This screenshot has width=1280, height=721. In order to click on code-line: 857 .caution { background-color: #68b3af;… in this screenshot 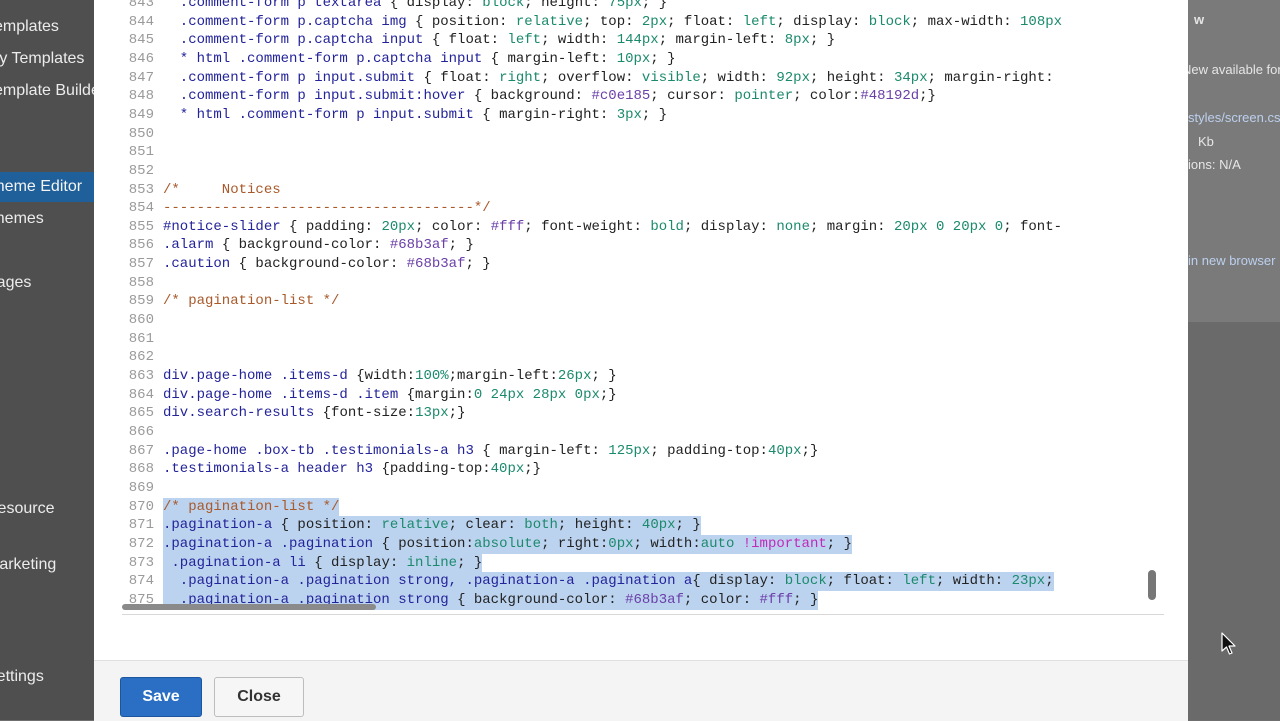, I will do `click(643, 264)`.